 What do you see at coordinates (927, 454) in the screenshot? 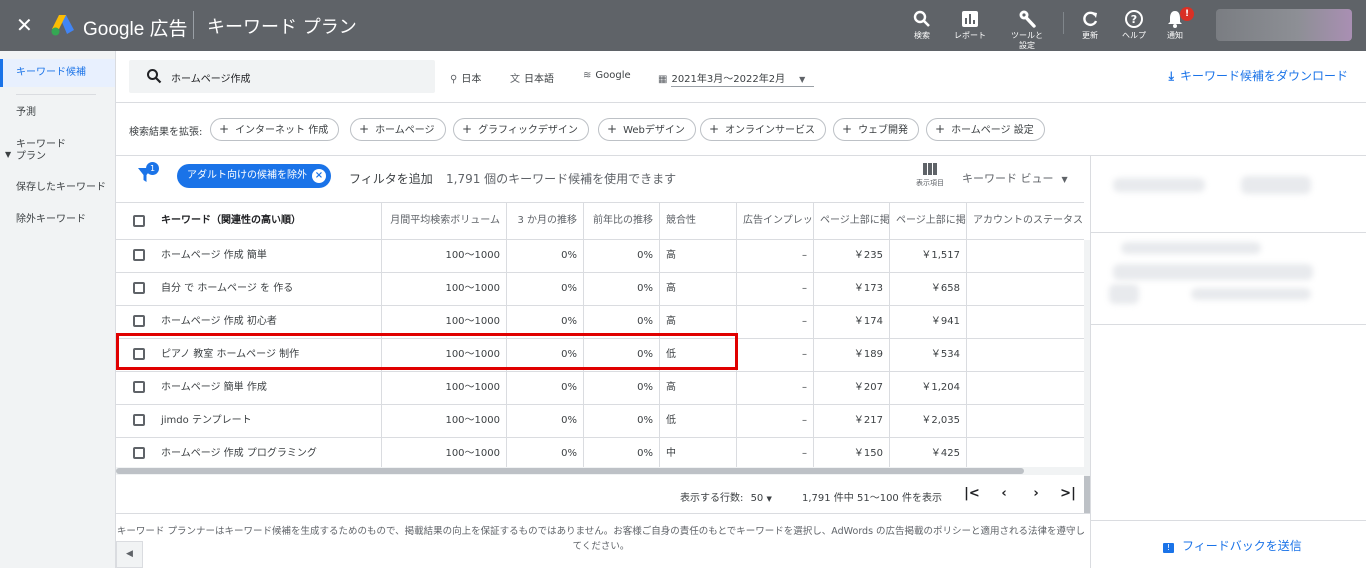
I see `cell-top-bid-high: ￥425` at bounding box center [927, 454].